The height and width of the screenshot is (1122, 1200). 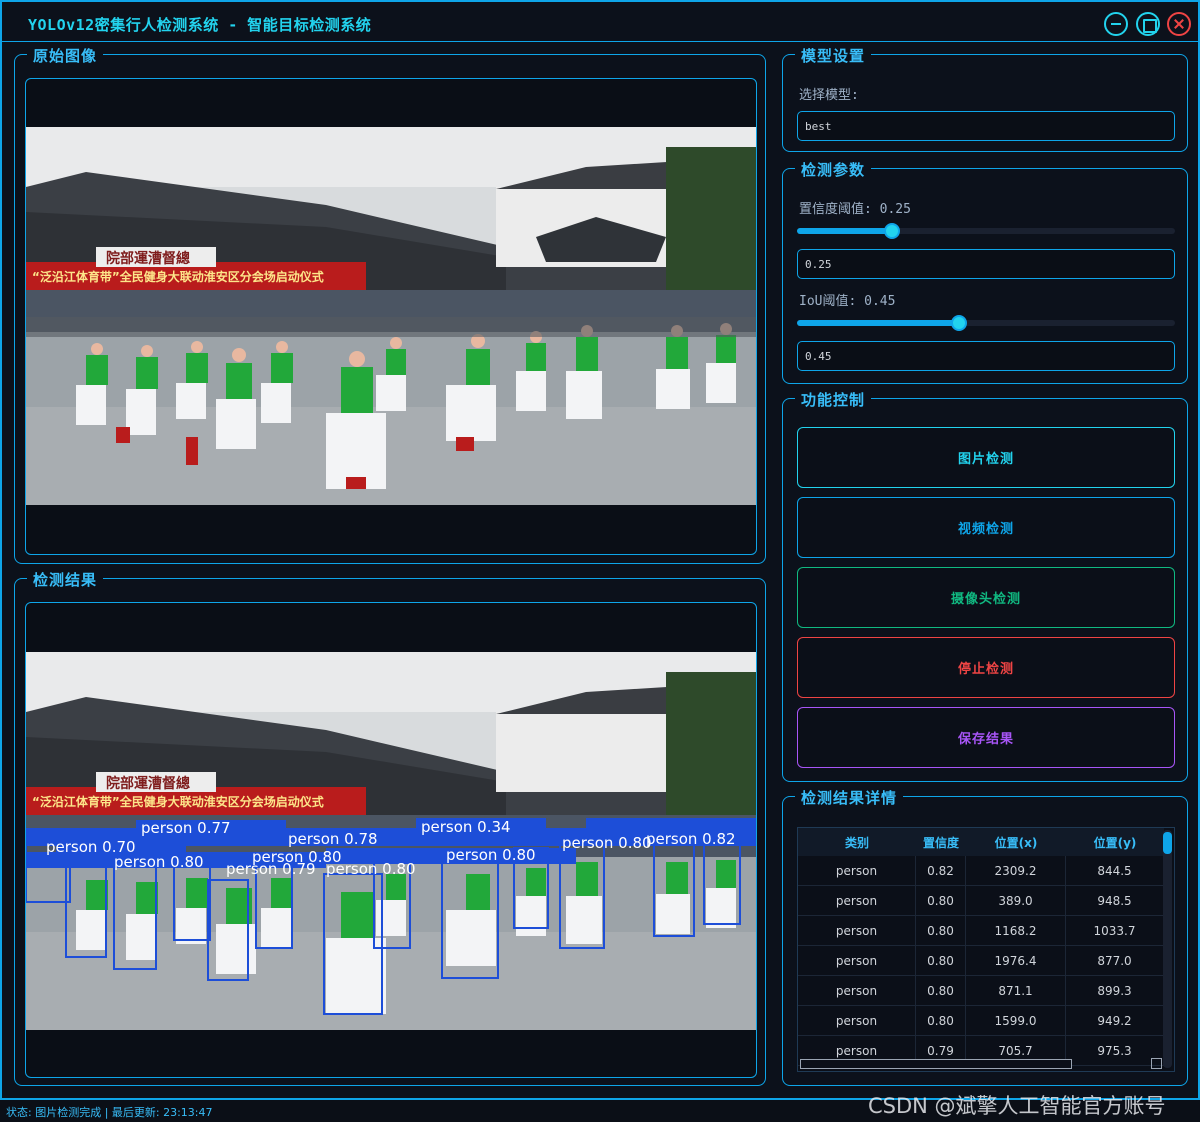 I want to click on svg-text: person 0.82, so click(x=691, y=839).